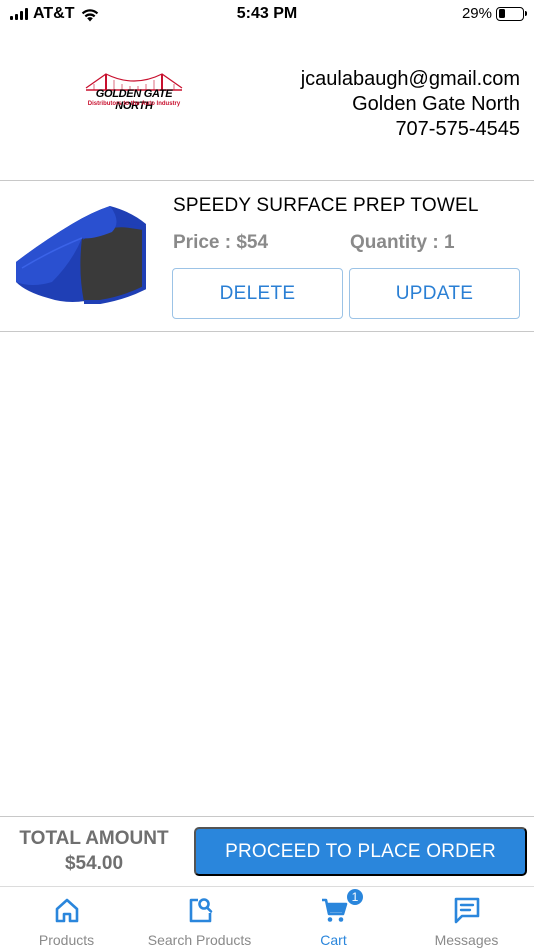 The height and width of the screenshot is (950, 534). Describe the element at coordinates (199, 940) in the screenshot. I see `tab-label-search-products: Search Products` at that location.